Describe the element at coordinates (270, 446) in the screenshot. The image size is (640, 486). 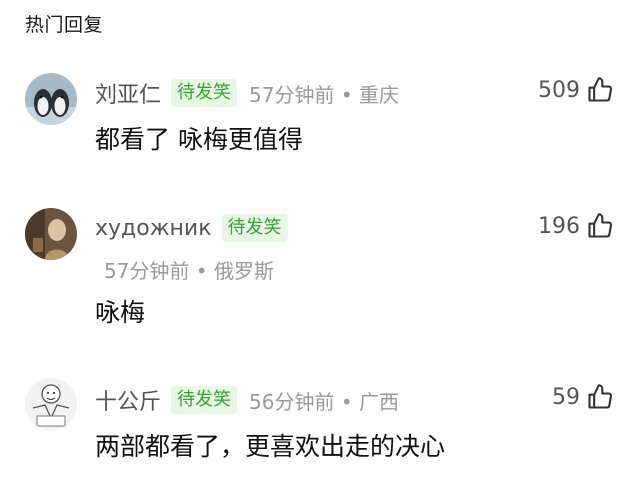
I see `comment-text: 两部都看了，更喜欢出走的决心` at that location.